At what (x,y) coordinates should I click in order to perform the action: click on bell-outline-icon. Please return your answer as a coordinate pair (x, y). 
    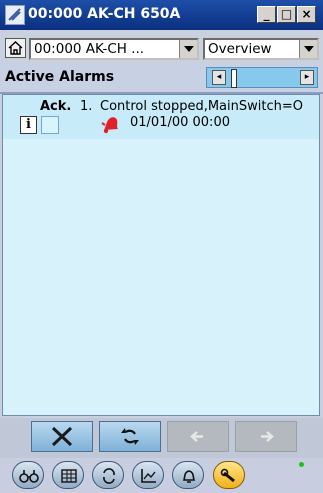
    Looking at the image, I should click on (189, 476).